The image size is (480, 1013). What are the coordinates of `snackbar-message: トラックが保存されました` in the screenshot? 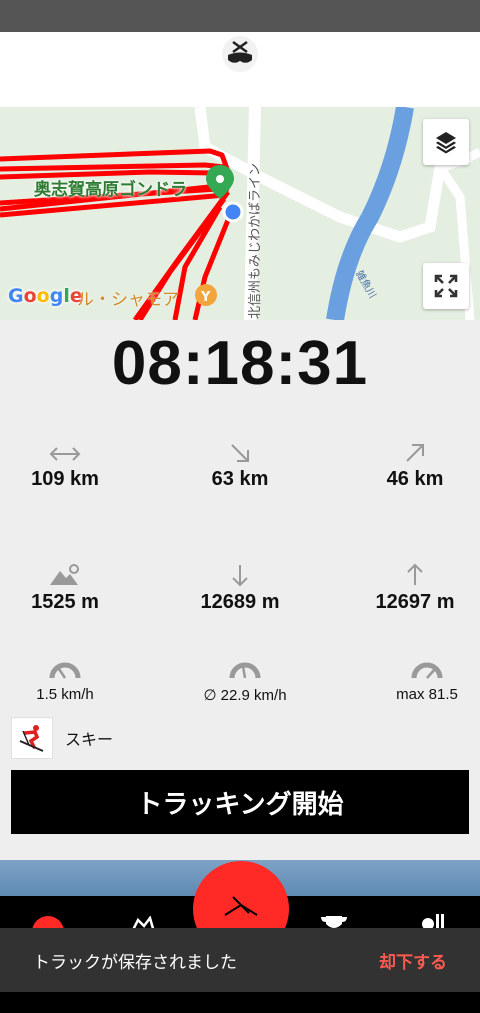 It's located at (135, 962).